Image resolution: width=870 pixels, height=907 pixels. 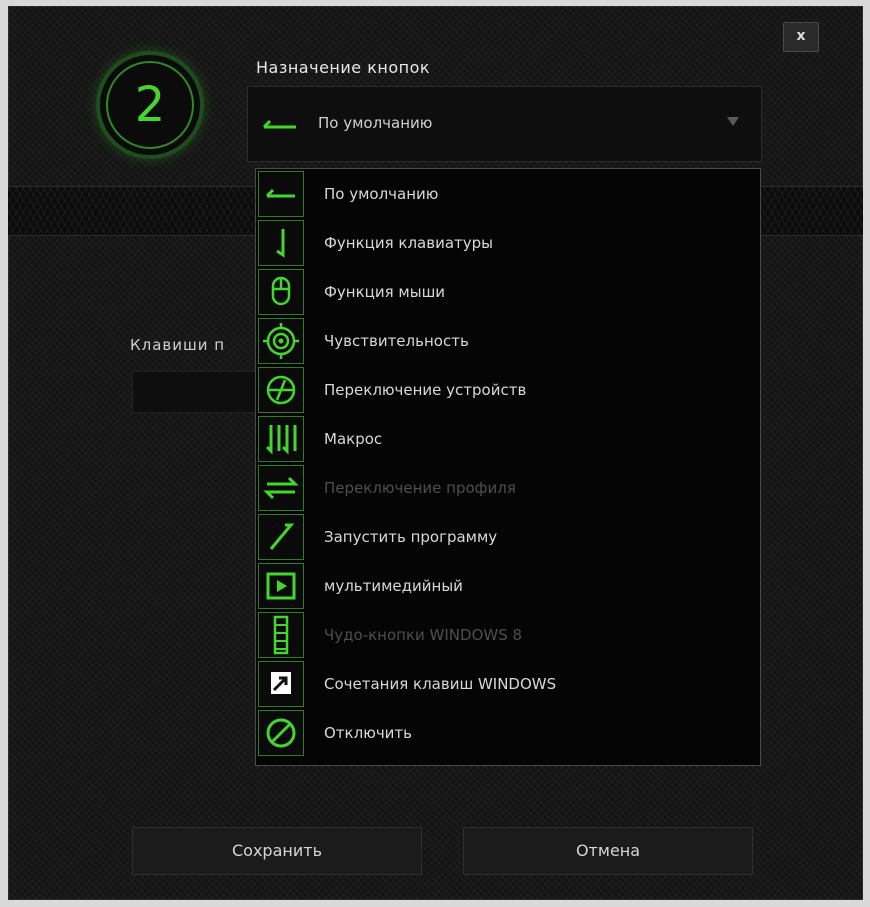 I want to click on menu-item-mouse-function: Функция мыши, so click(x=508, y=292).